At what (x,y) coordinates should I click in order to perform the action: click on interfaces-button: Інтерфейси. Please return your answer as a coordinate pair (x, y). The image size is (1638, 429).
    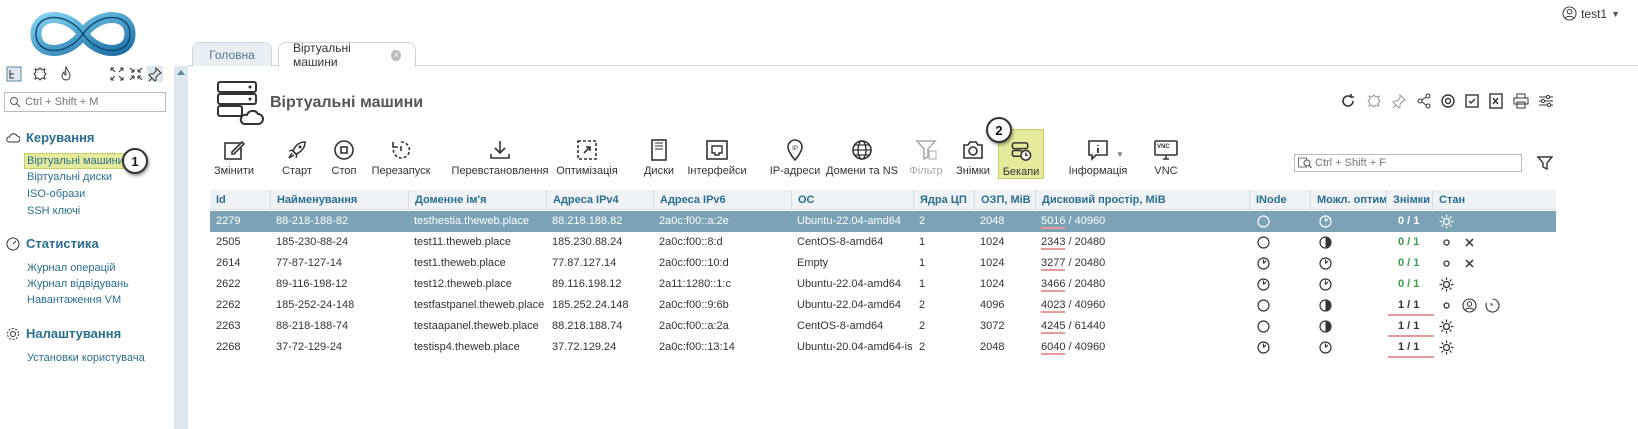
    Looking at the image, I should click on (717, 159).